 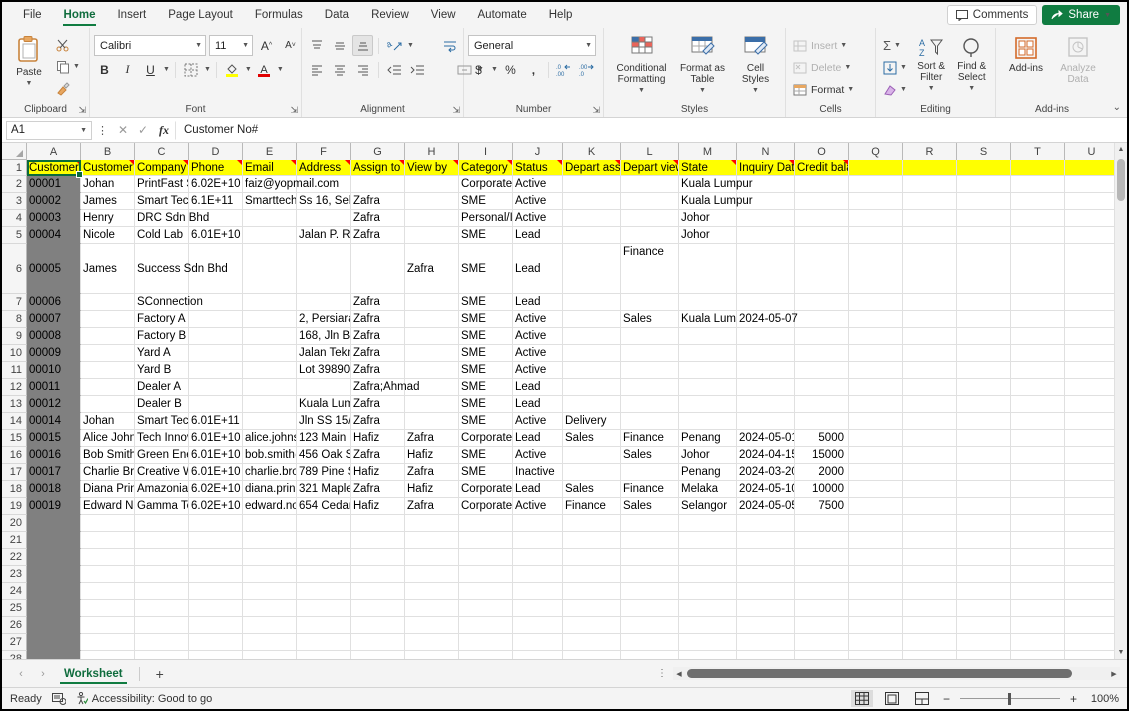 I want to click on cell-T9, so click(x=1038, y=336).